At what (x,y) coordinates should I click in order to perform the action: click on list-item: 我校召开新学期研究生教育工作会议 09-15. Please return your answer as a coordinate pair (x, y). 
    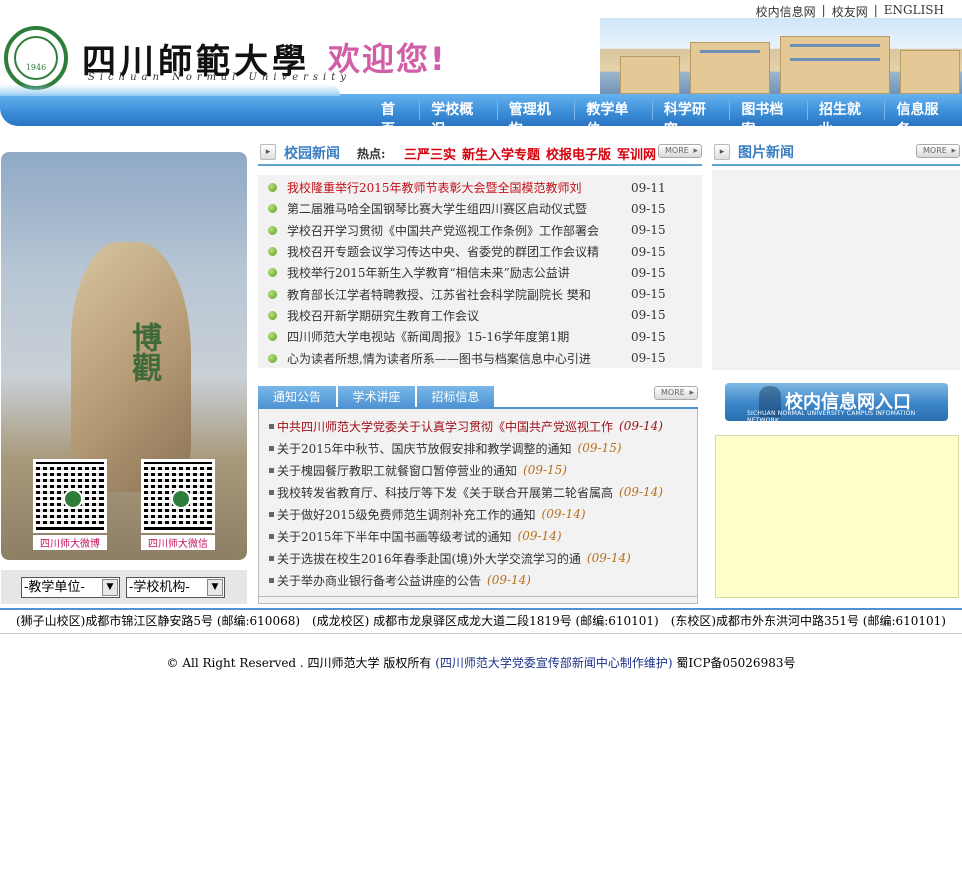
    Looking at the image, I should click on (480, 315).